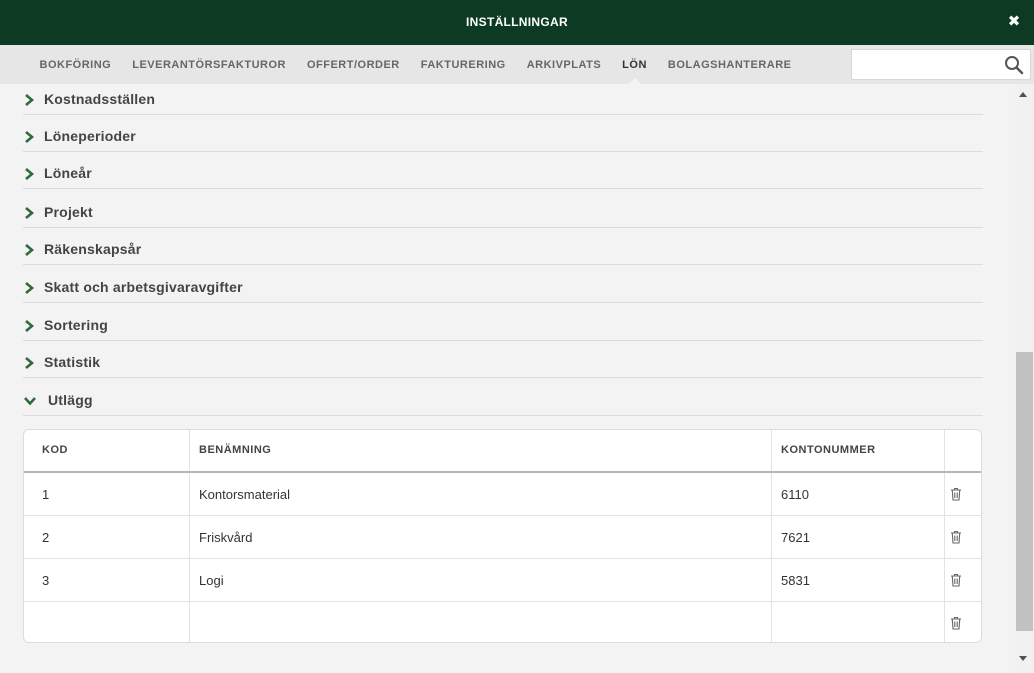 The image size is (1034, 673). Describe the element at coordinates (100, 99) in the screenshot. I see `section-label: Kostnadsställen` at that location.